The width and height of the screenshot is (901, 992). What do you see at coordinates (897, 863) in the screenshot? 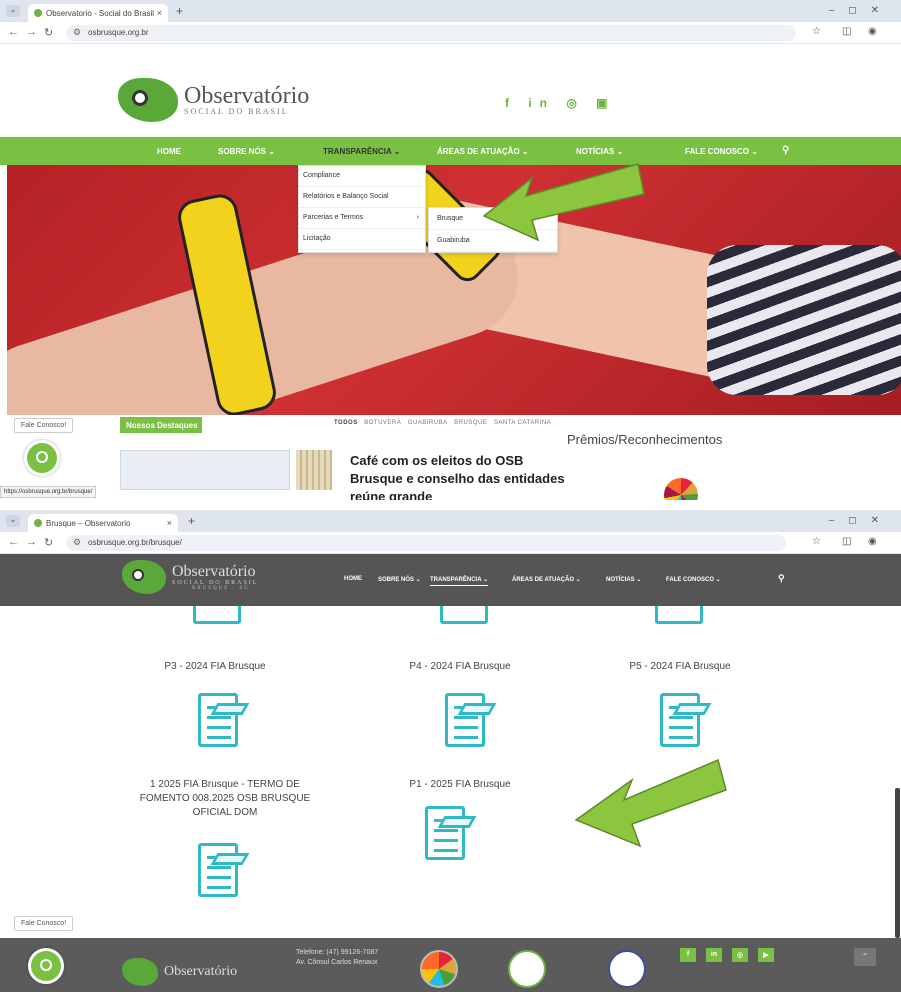
I see `page-scrollbar` at bounding box center [897, 863].